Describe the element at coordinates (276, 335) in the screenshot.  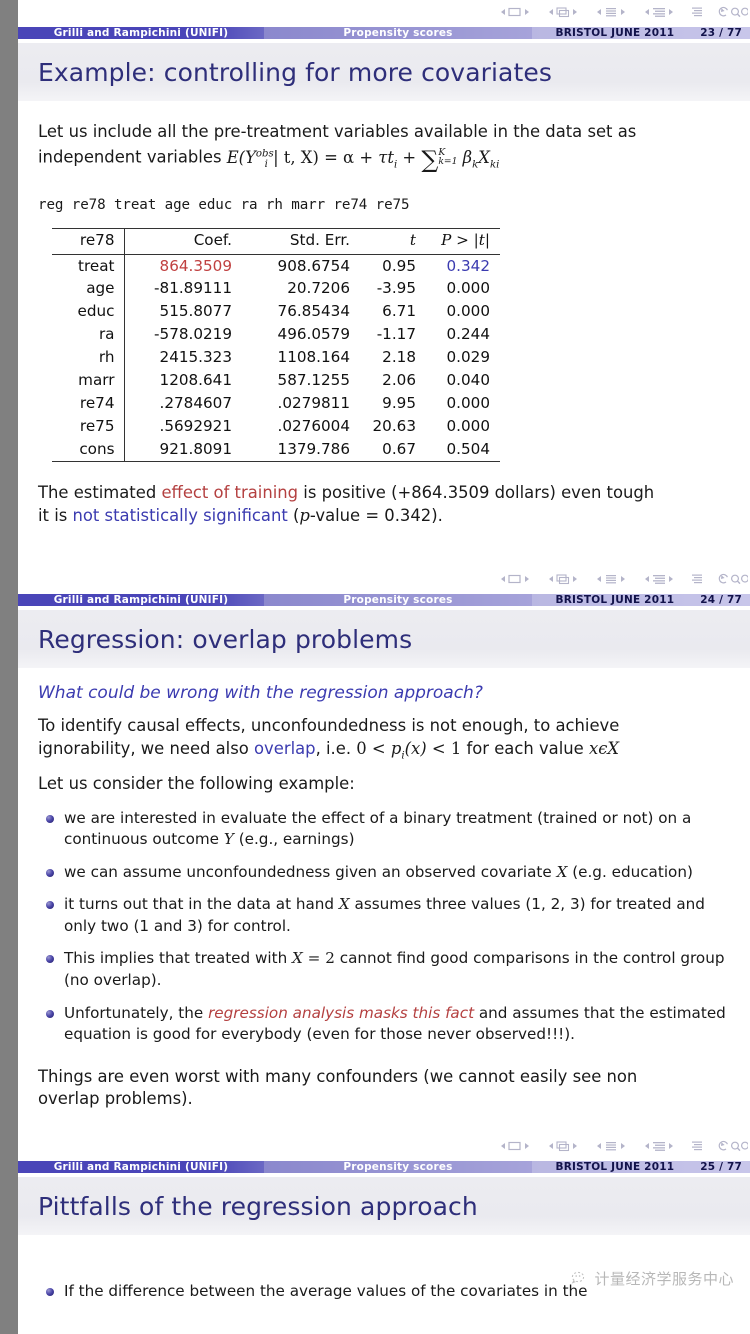
I see `table-row: ra -578.0219 496.0579 -1.17 0.244` at that location.